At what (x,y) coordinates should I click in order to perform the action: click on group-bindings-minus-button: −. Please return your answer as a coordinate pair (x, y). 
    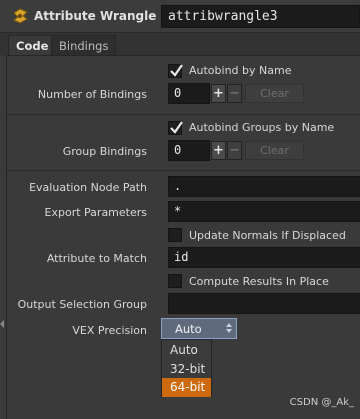
    Looking at the image, I should click on (234, 150).